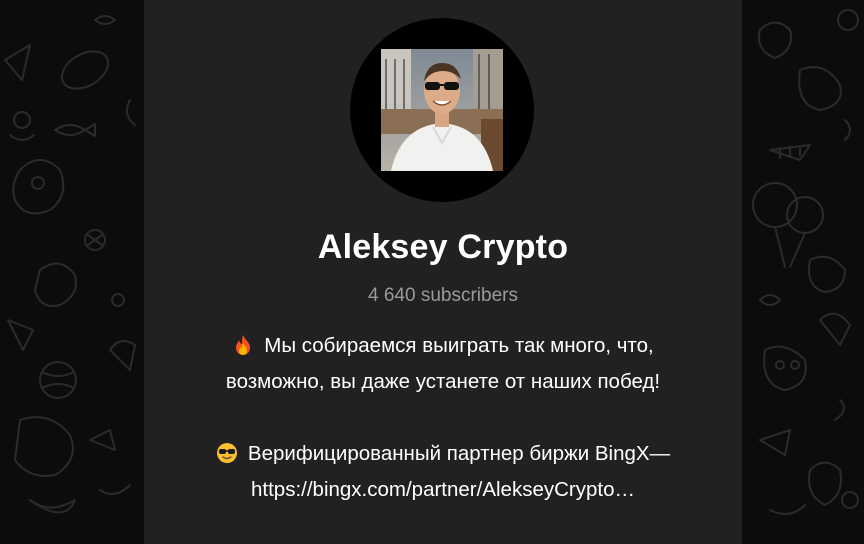  What do you see at coordinates (443, 295) in the screenshot?
I see `subscriber-count: 4 640 subscribers` at bounding box center [443, 295].